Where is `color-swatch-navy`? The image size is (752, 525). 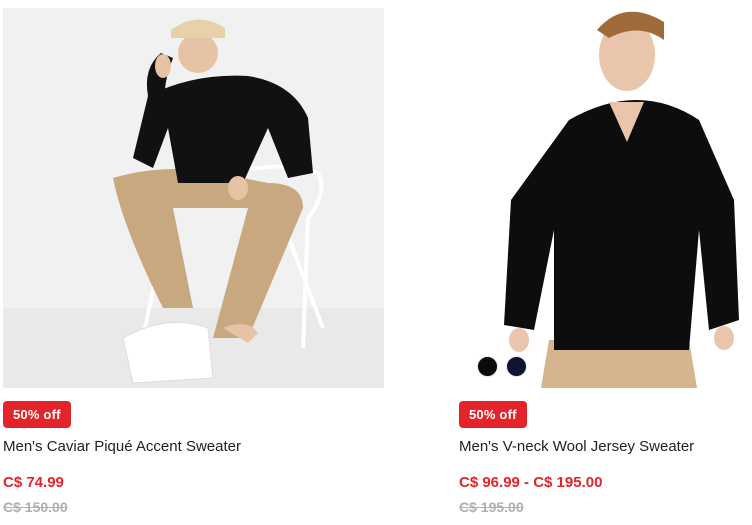 color-swatch-navy is located at coordinates (516, 366).